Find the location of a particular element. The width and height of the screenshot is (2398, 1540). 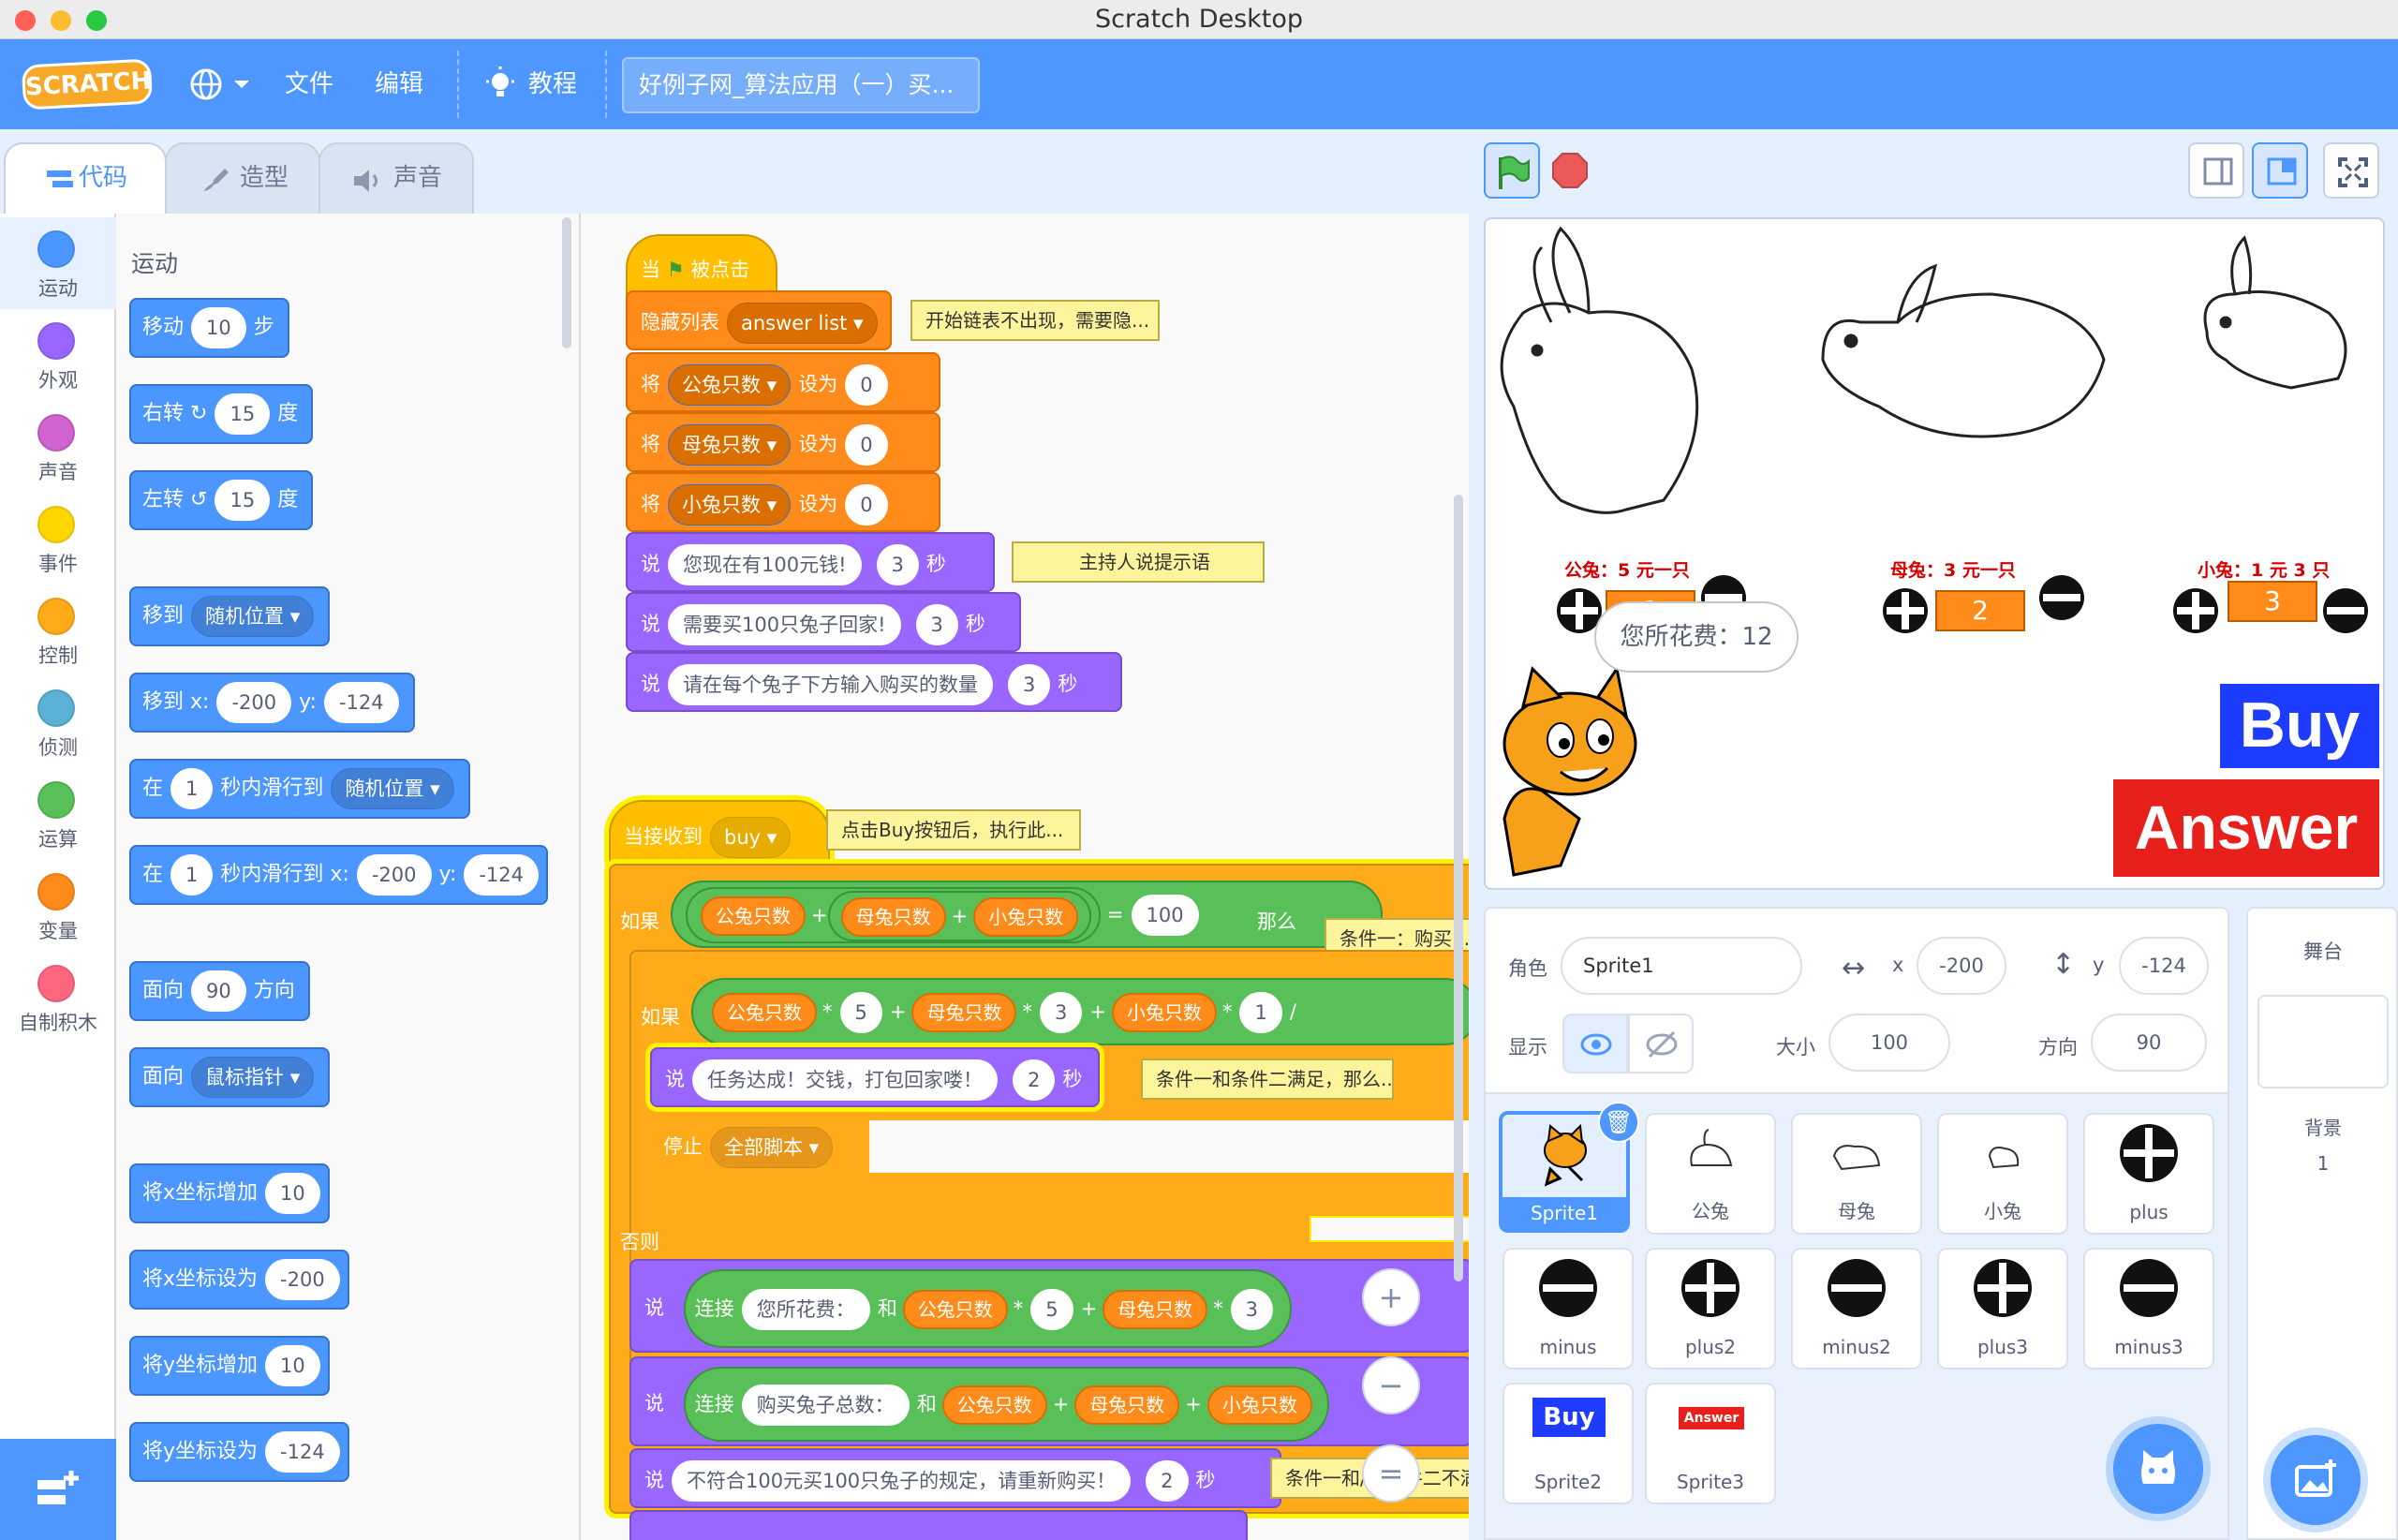

say-success-block: 说任务达成！交钱，打包回家喽！ 2 秒 is located at coordinates (875, 1077).